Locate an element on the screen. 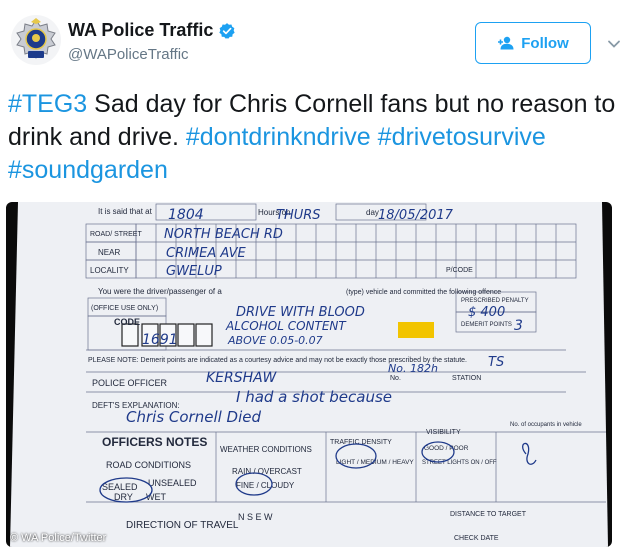  form-label: FINE / CLOUDY is located at coordinates (265, 485).